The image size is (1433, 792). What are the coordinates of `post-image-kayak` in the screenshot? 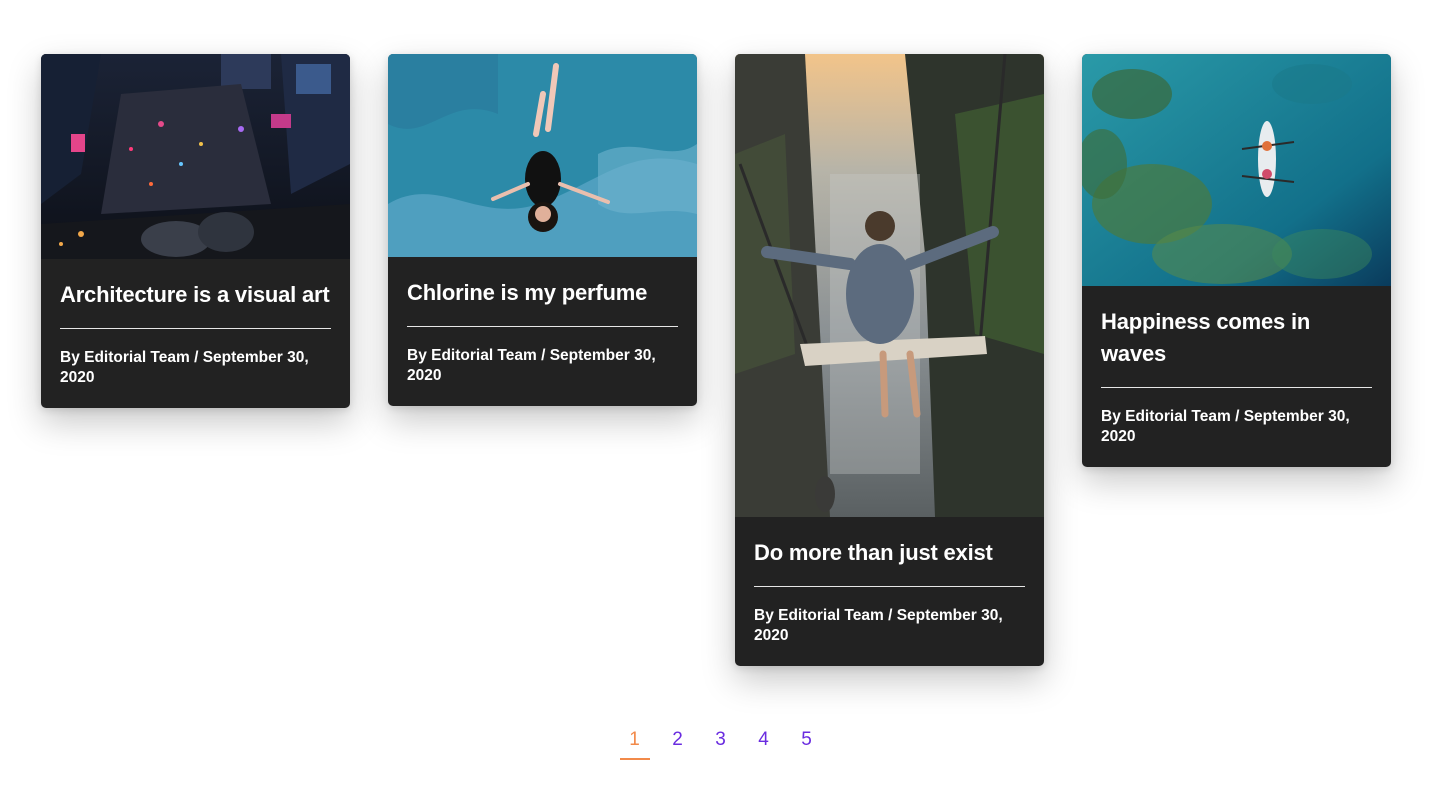 It's located at (1236, 170).